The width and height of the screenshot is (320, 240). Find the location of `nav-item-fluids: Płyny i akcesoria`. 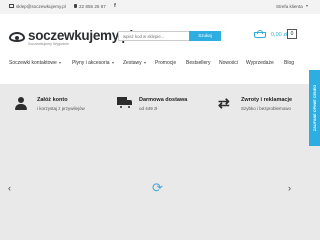

nav-item-fluids: Płyny i akcesoria is located at coordinates (93, 63).